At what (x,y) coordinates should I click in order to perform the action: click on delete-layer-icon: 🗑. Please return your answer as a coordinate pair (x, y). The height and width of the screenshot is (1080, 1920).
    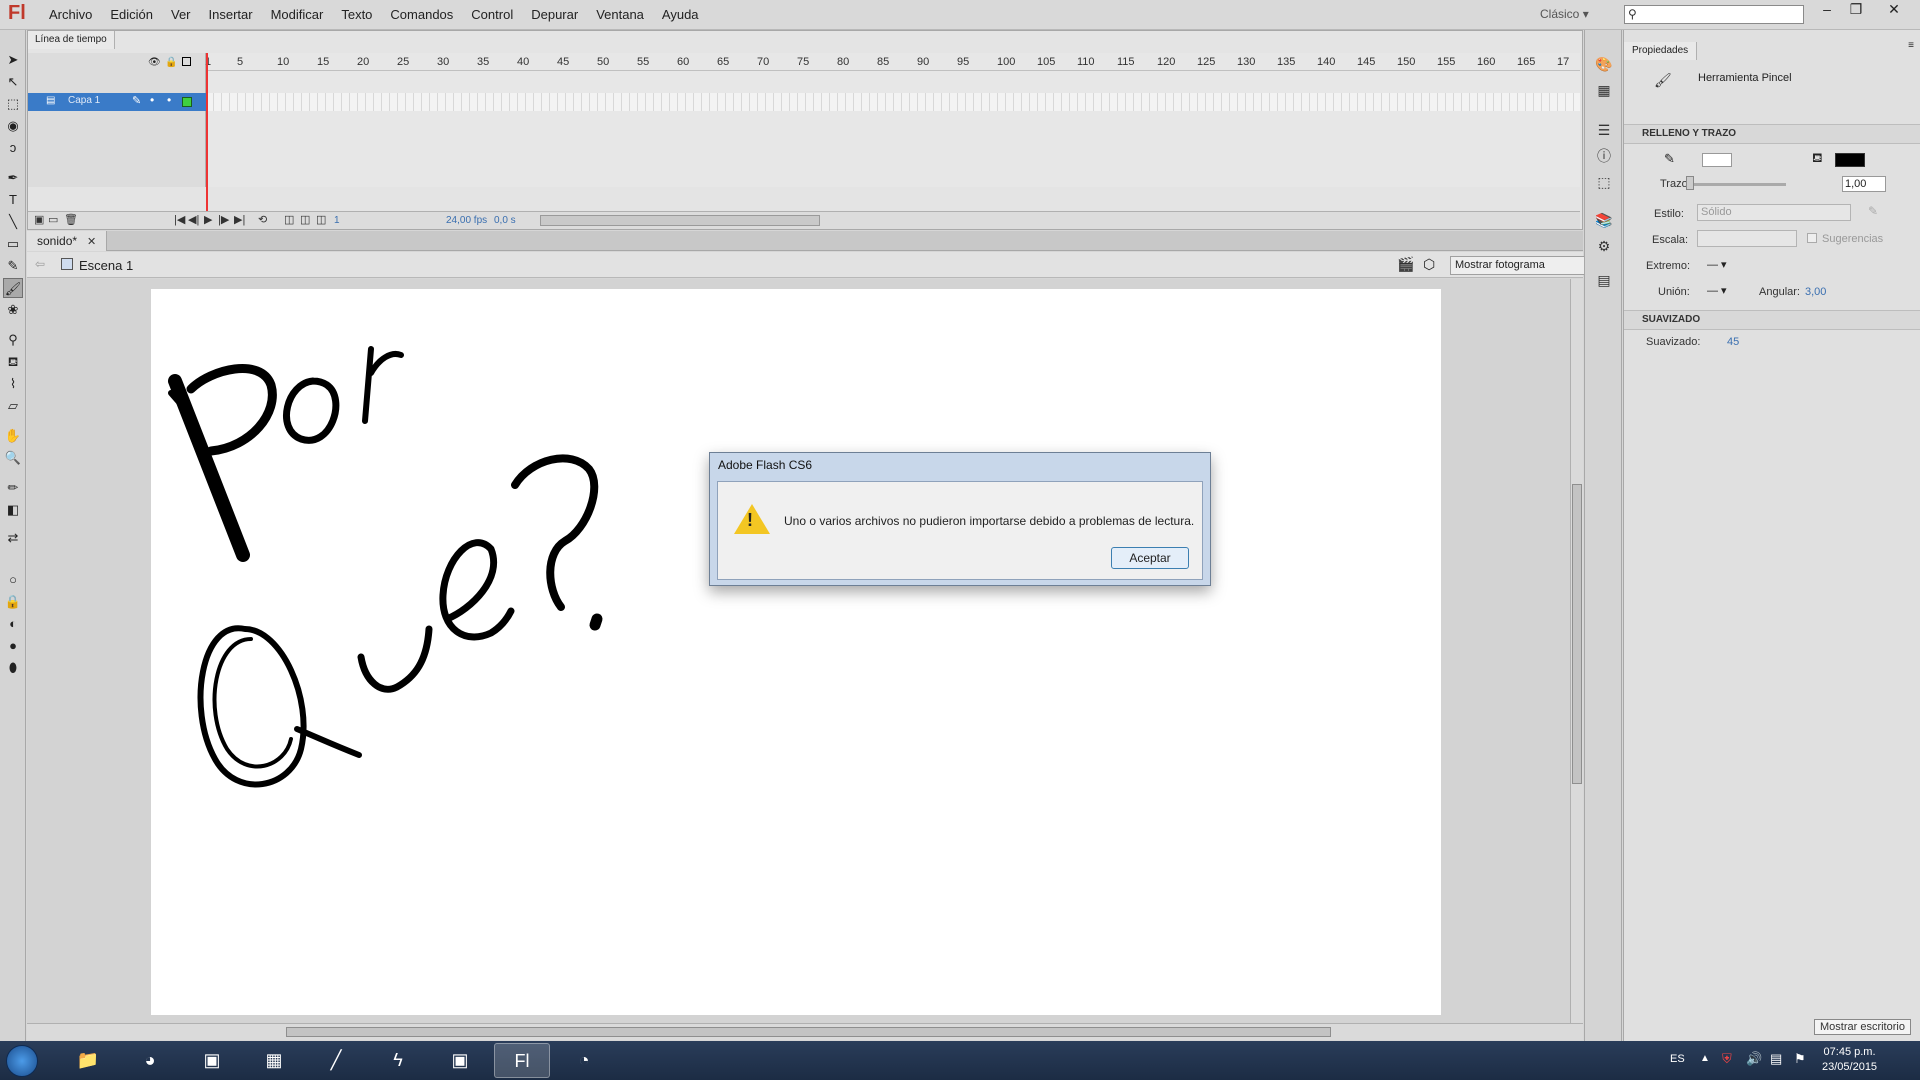
    Looking at the image, I should click on (71, 219).